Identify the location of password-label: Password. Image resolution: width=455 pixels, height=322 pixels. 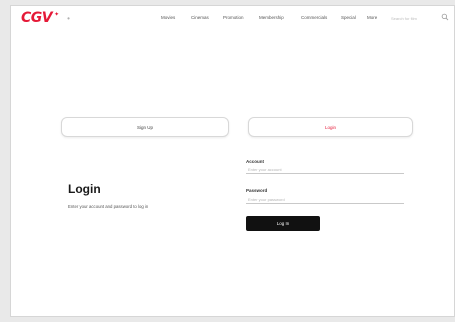
(257, 190).